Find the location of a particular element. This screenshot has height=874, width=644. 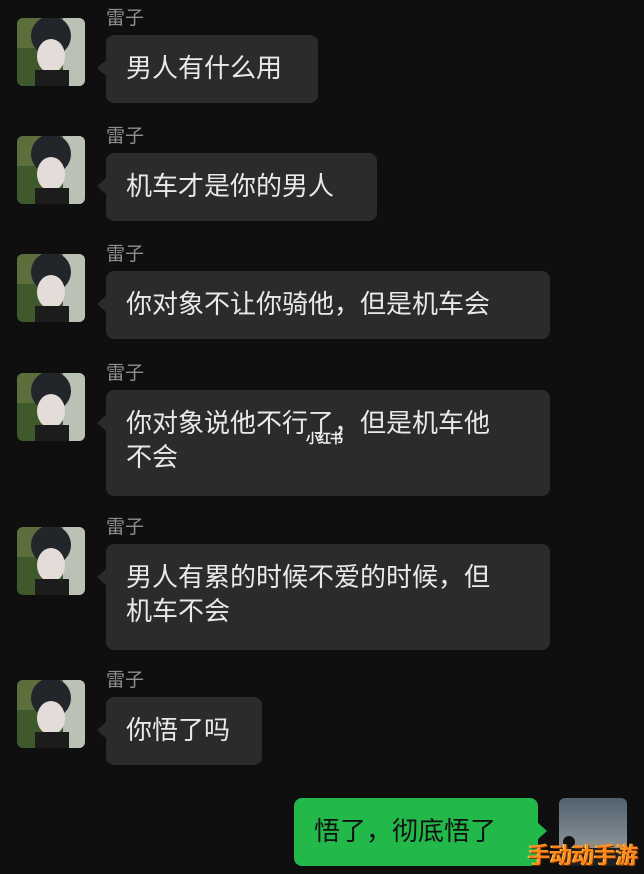

message-bubble: 男人有什么用 is located at coordinates (207, 69).